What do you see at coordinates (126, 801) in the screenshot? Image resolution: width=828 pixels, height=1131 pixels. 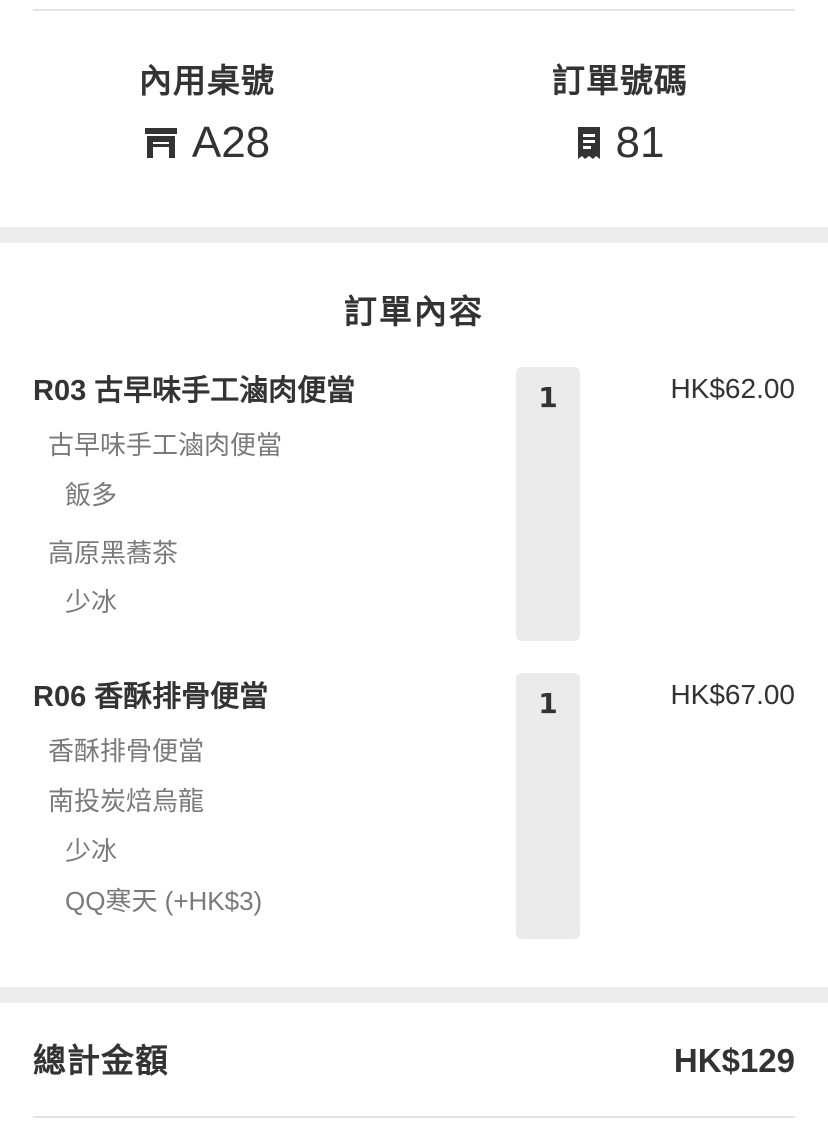 I see `item-option: 南投炭焙烏龍` at bounding box center [126, 801].